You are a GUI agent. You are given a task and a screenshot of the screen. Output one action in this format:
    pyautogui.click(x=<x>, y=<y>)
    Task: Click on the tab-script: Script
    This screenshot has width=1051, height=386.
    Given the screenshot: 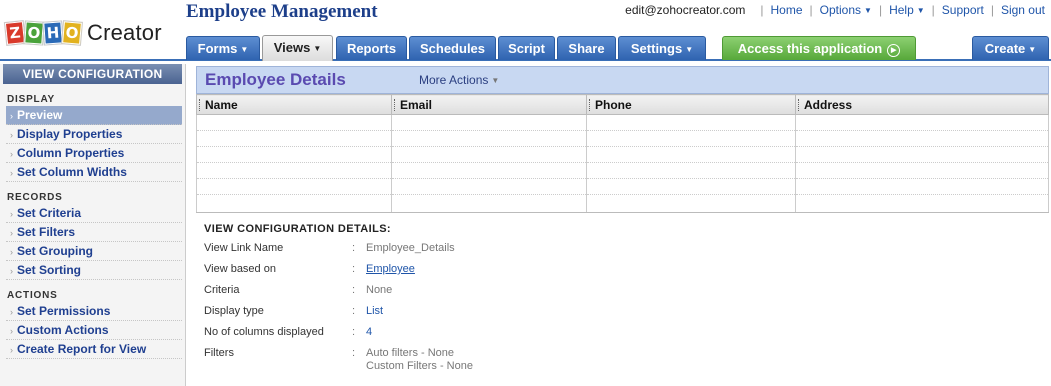 What is the action you would take?
    pyautogui.click(x=526, y=48)
    